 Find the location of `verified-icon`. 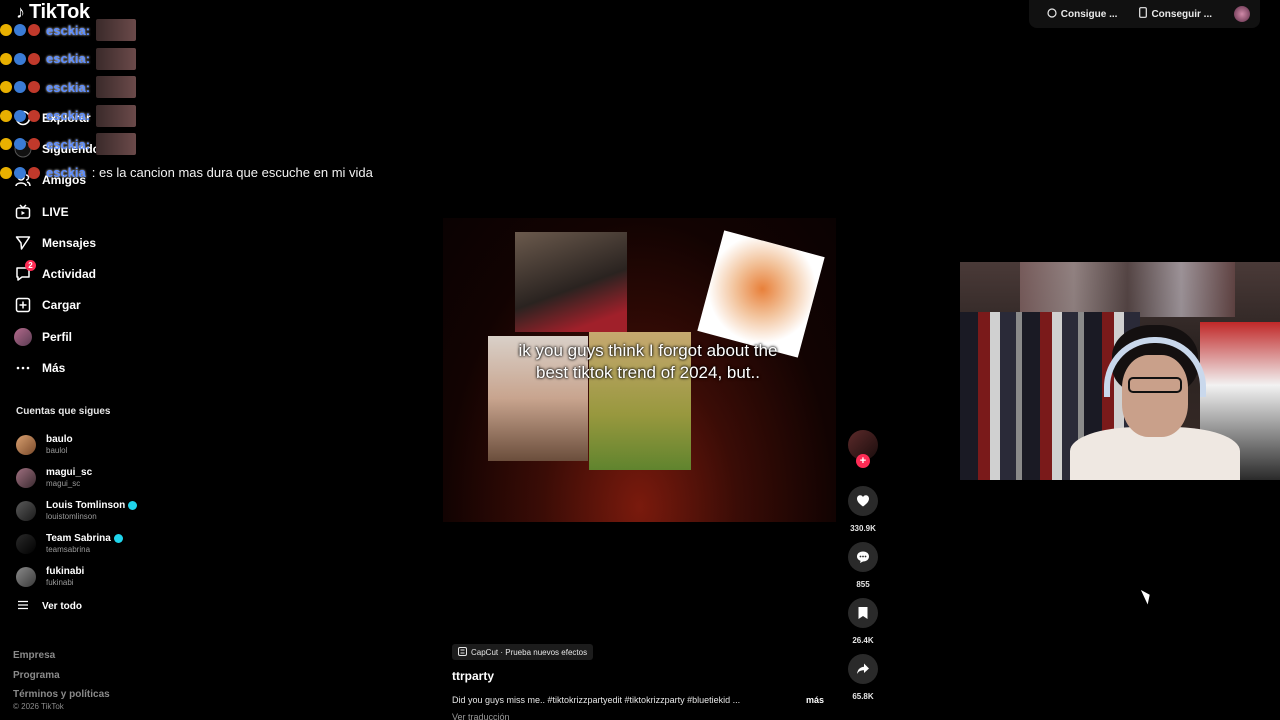

verified-icon is located at coordinates (133, 505).